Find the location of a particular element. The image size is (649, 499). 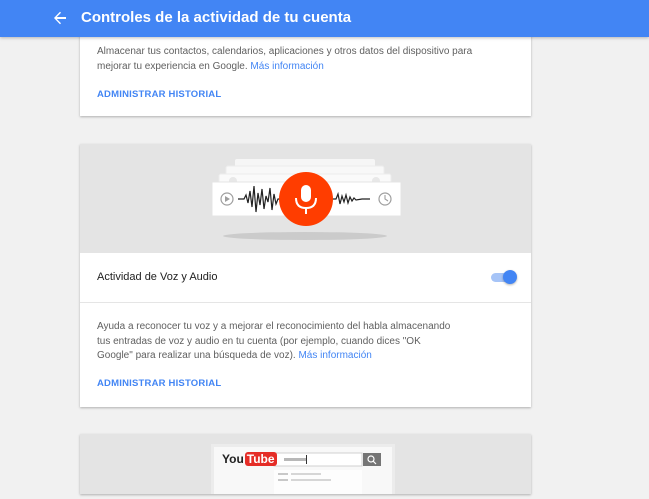

voice-audio-toggle is located at coordinates (504, 277).